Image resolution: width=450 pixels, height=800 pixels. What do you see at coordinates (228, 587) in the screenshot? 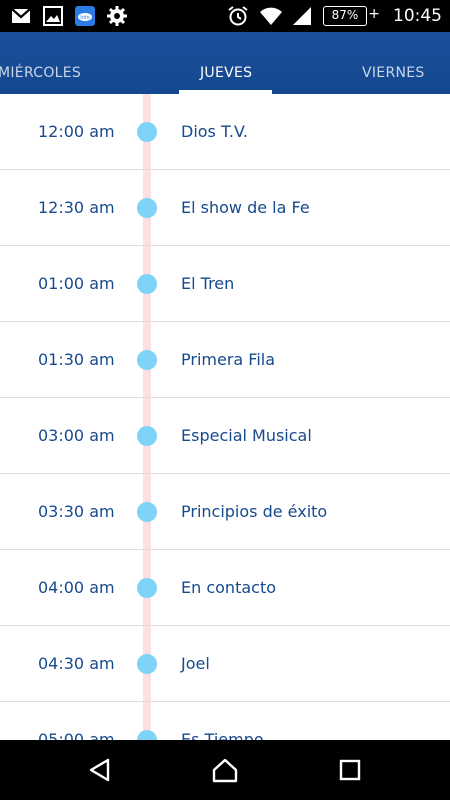
I see `program-title: En contacto` at bounding box center [228, 587].